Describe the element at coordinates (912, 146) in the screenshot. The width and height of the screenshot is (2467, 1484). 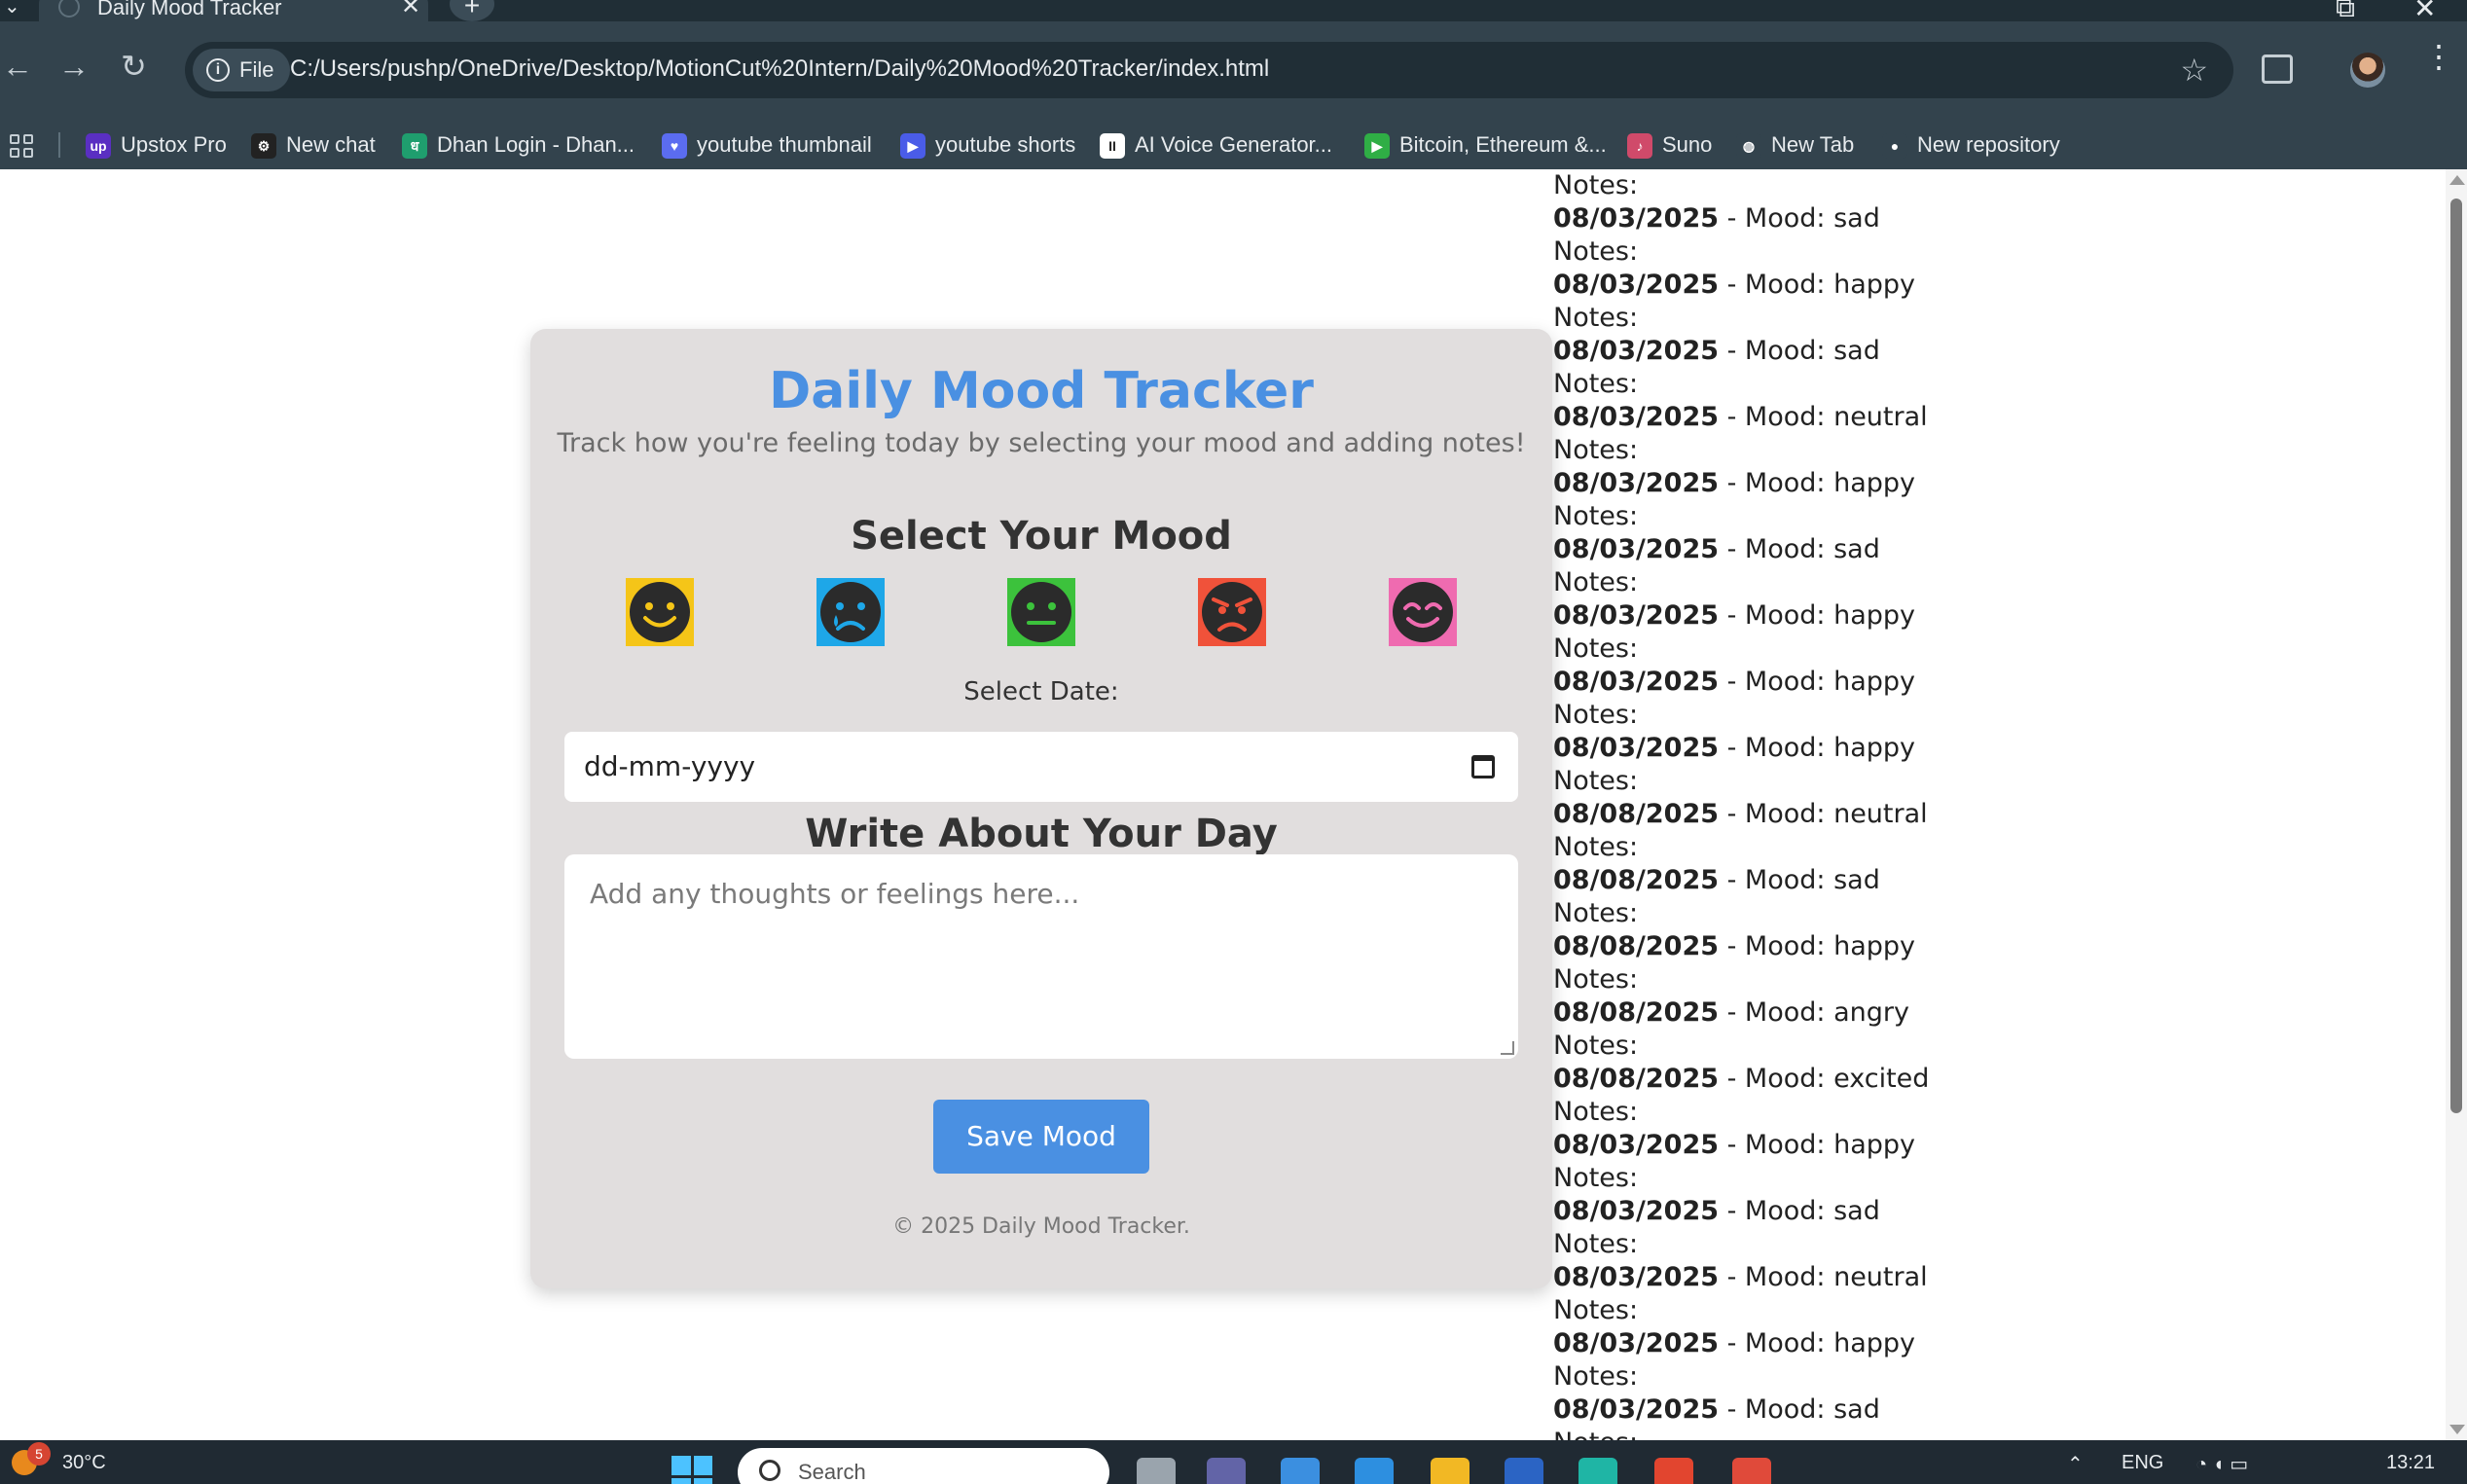
I see `bookmark-favicon-icon: ▶` at that location.